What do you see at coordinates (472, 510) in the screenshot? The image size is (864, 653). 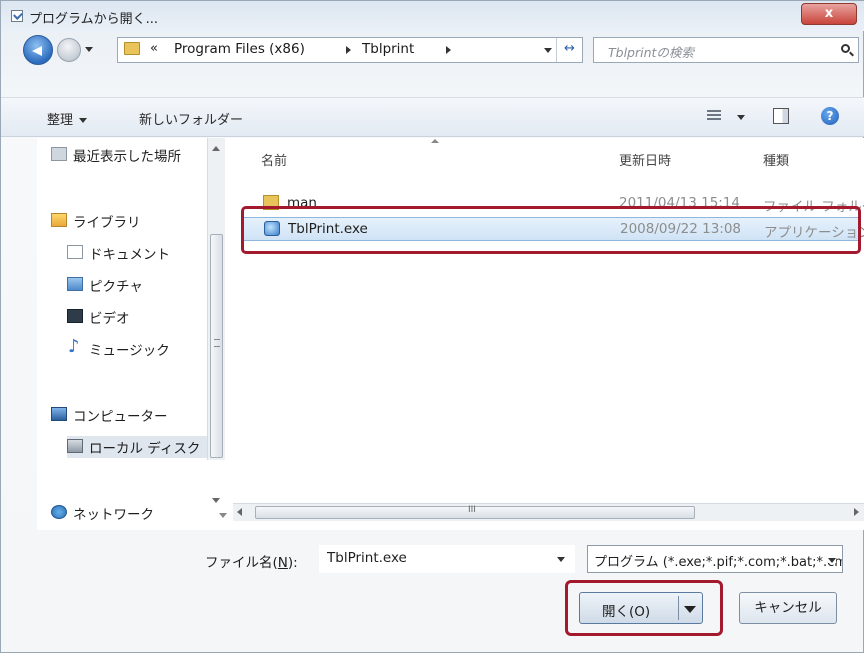 I see `scroll-grip: III` at bounding box center [472, 510].